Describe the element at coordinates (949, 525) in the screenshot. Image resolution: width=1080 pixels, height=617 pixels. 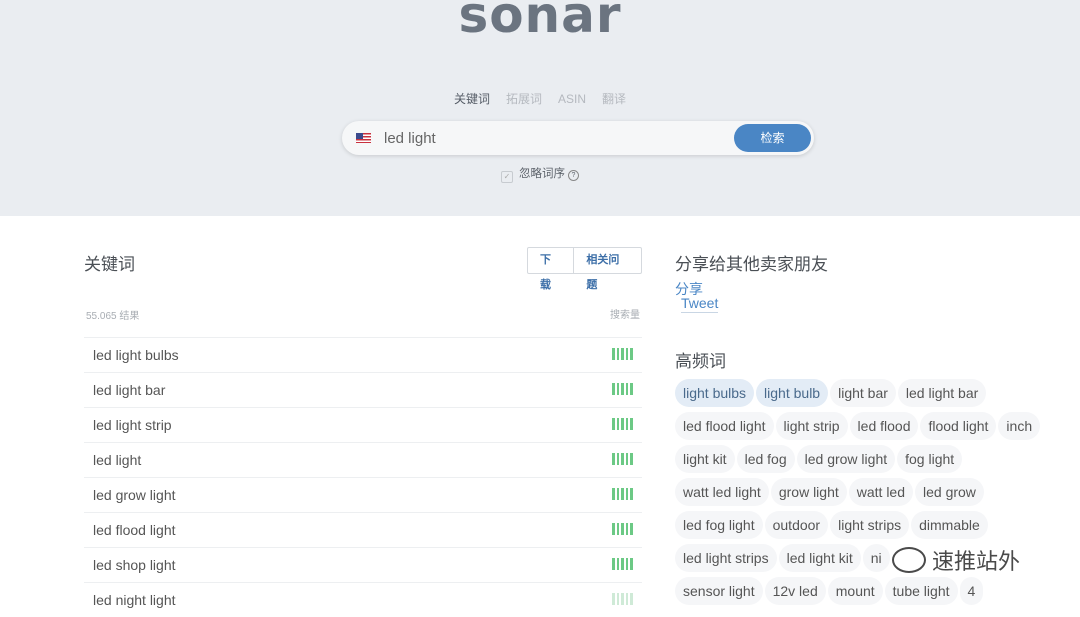
I see `frequent-word-tag: dimmable` at that location.